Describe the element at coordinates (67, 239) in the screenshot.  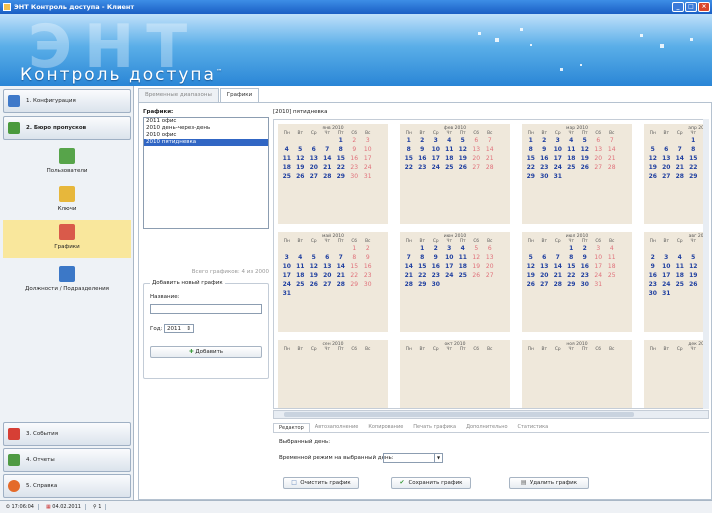
I see `sidebar-item-schedules: Графики` at that location.